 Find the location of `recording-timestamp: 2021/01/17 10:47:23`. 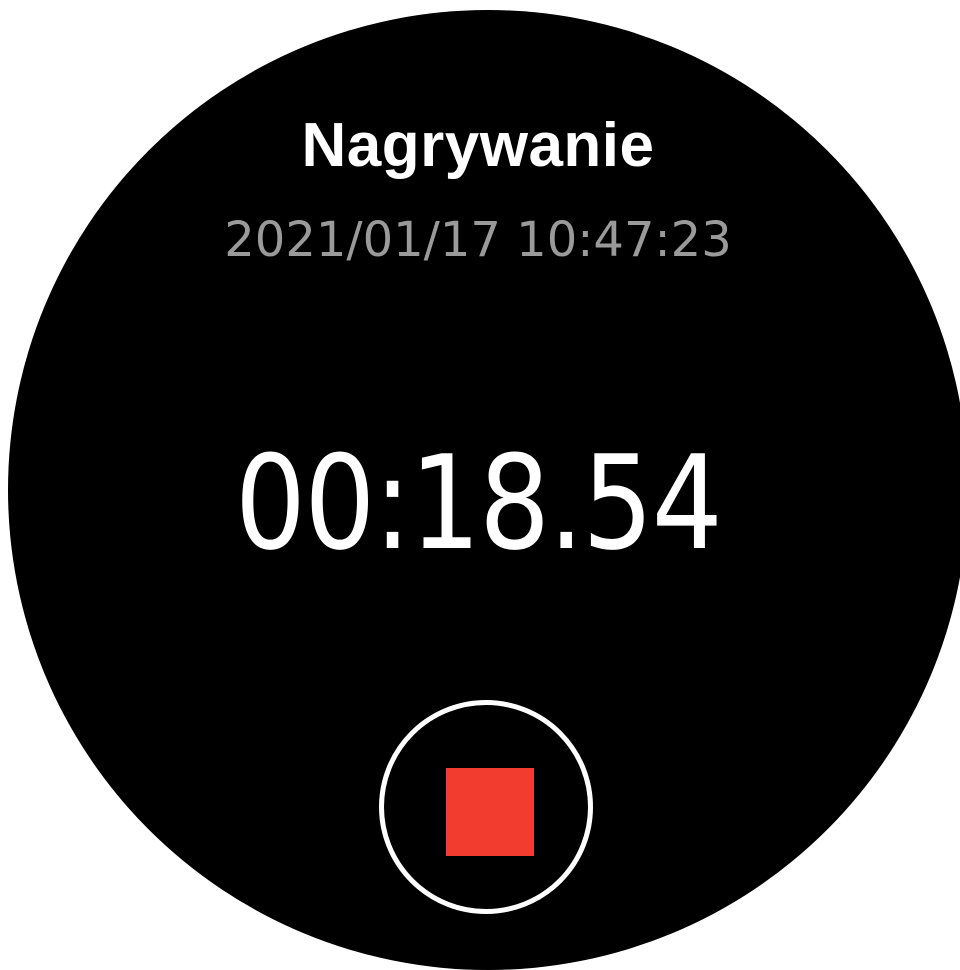

recording-timestamp: 2021/01/17 10:47:23 is located at coordinates (478, 240).